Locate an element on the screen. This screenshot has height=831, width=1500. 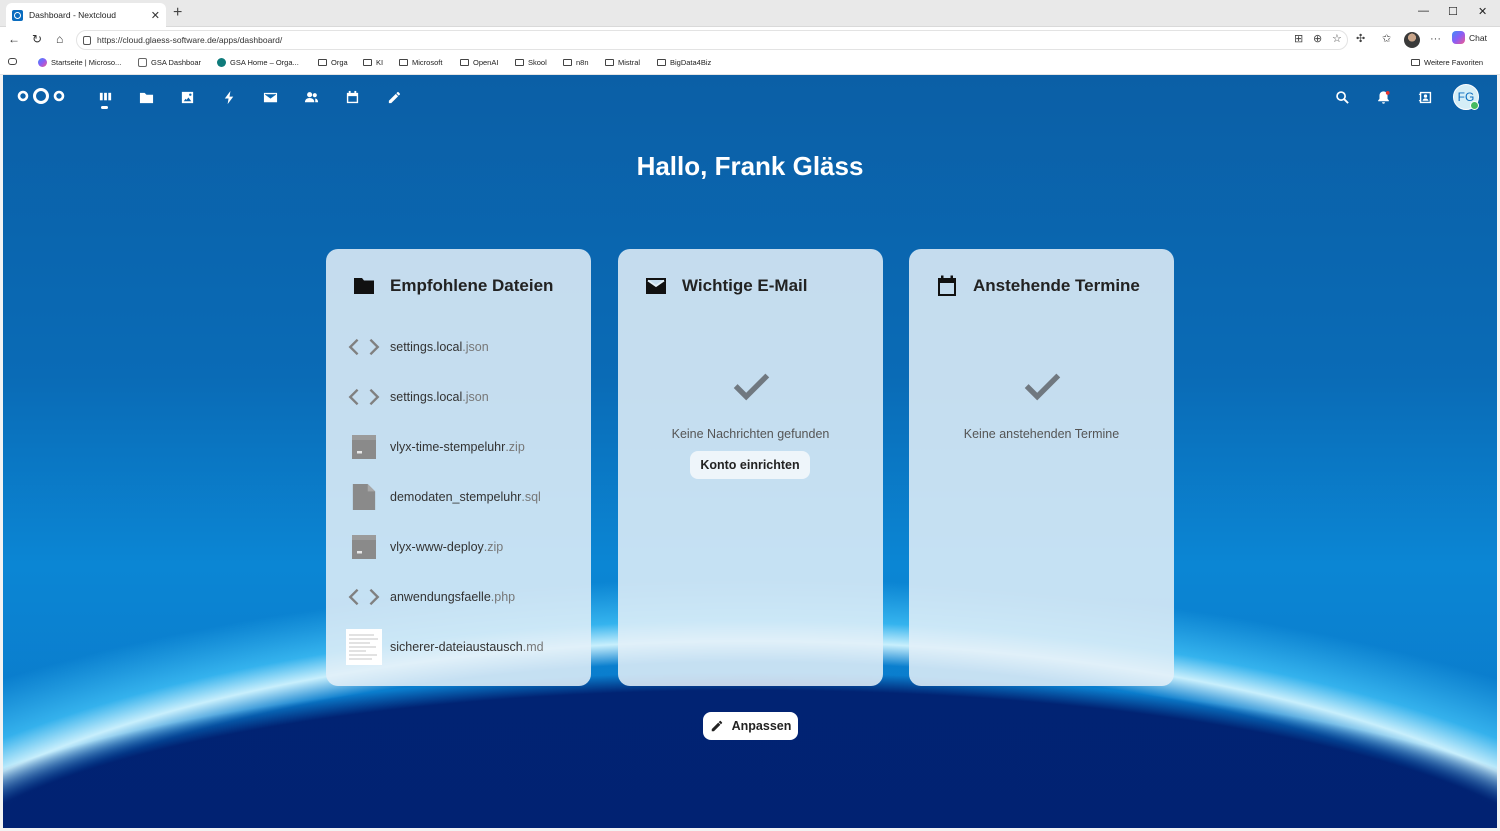
panel-title: Wichtige E-Mail is located at coordinates (745, 285).